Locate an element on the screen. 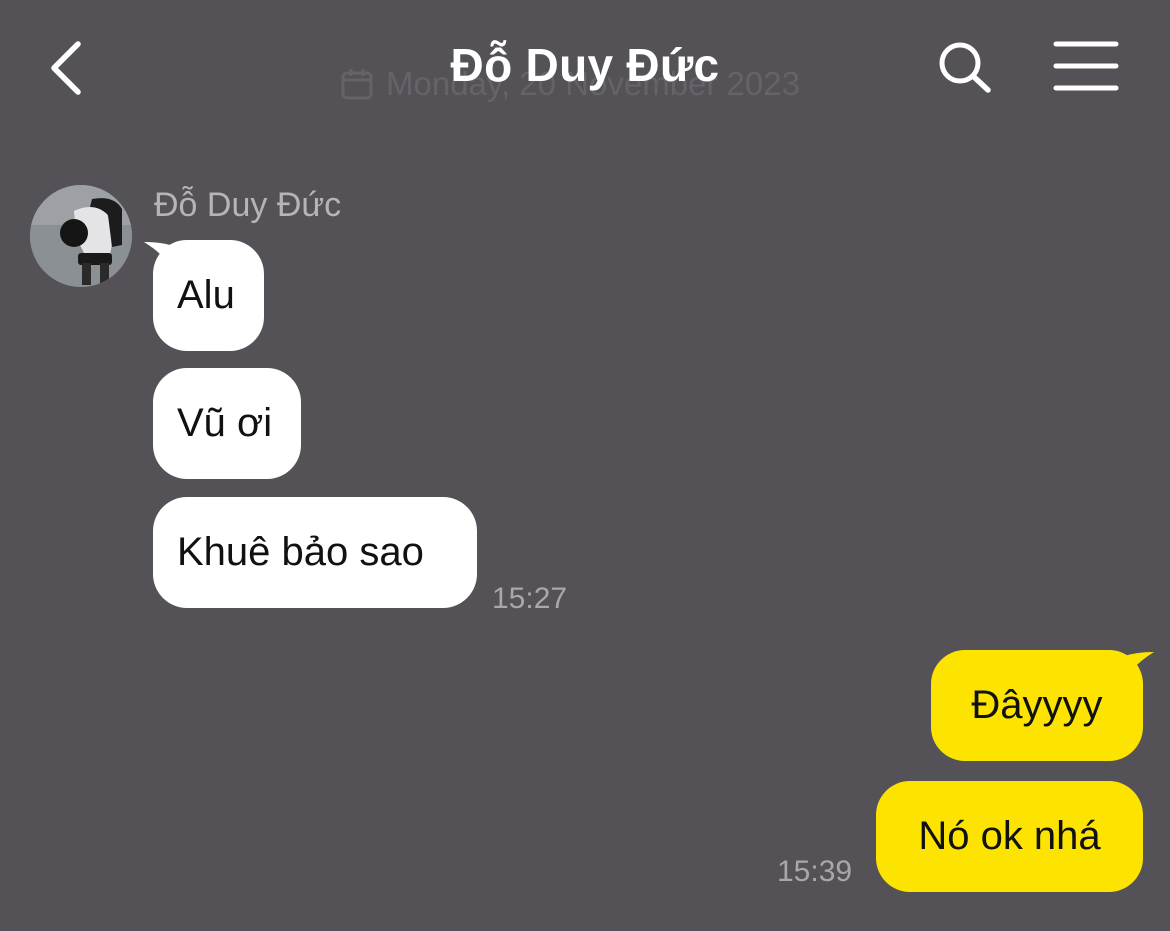 The image size is (1170, 931). message-bubble-outgoing: Nó ok nhá is located at coordinates (1009, 836).